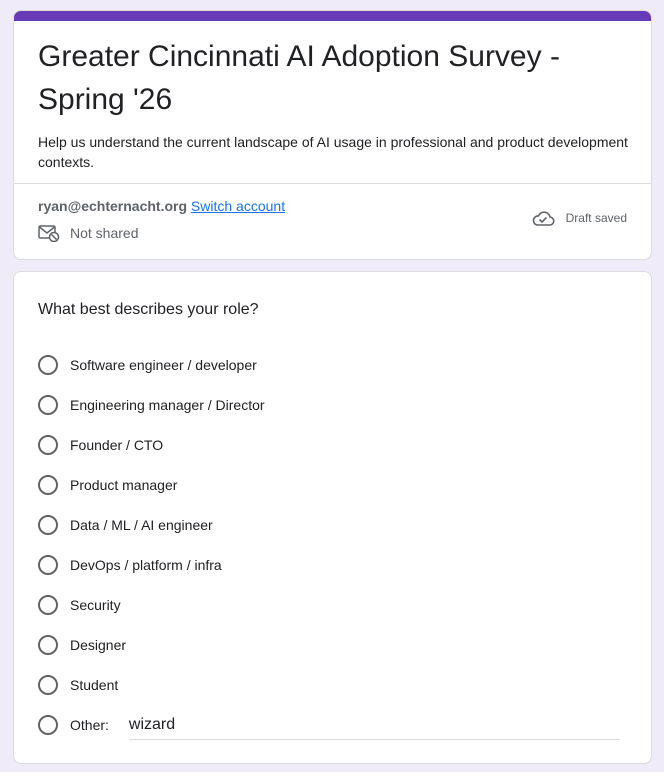  I want to click on radio-option-other: Other:, so click(333, 725).